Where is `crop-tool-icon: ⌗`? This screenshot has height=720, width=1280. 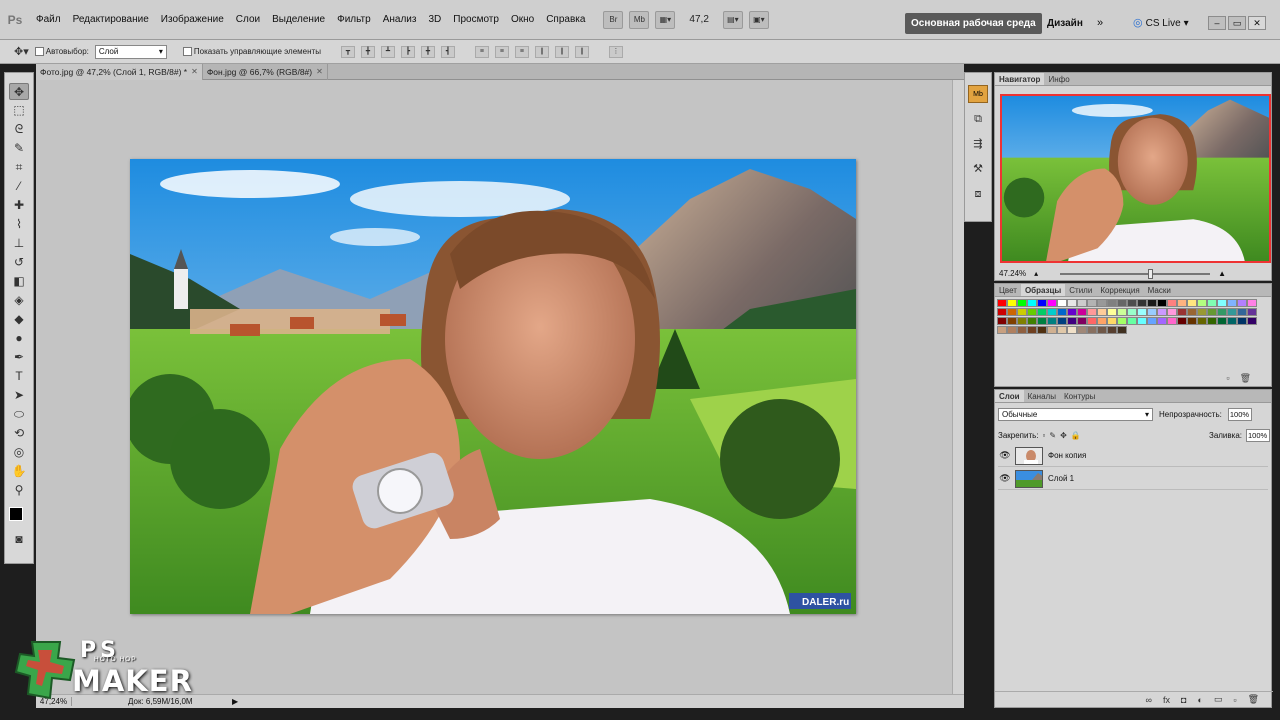
crop-tool-icon: ⌗ is located at coordinates (19, 167).